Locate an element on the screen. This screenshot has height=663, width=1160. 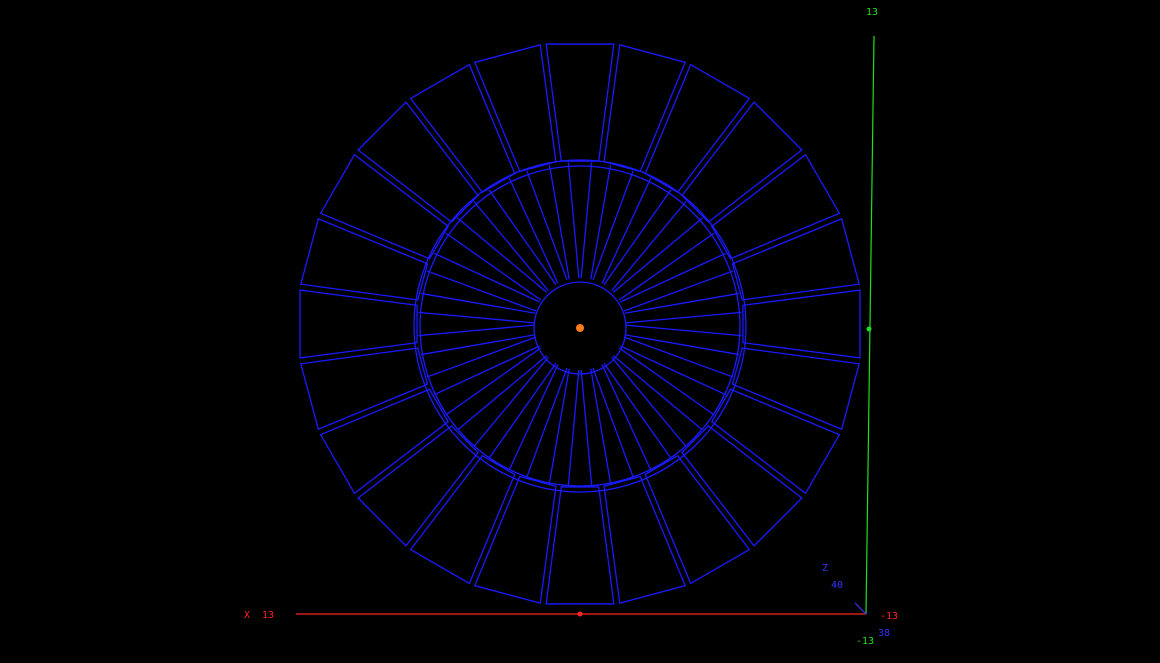
y-axis-top-label: 13 is located at coordinates (872, 12).